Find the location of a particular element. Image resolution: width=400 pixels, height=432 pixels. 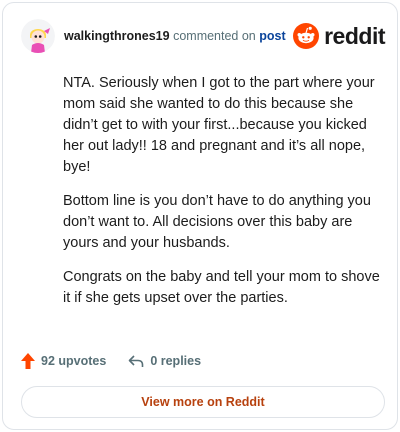

comment-actions: 92 upvotes 0 replies is located at coordinates (111, 361).